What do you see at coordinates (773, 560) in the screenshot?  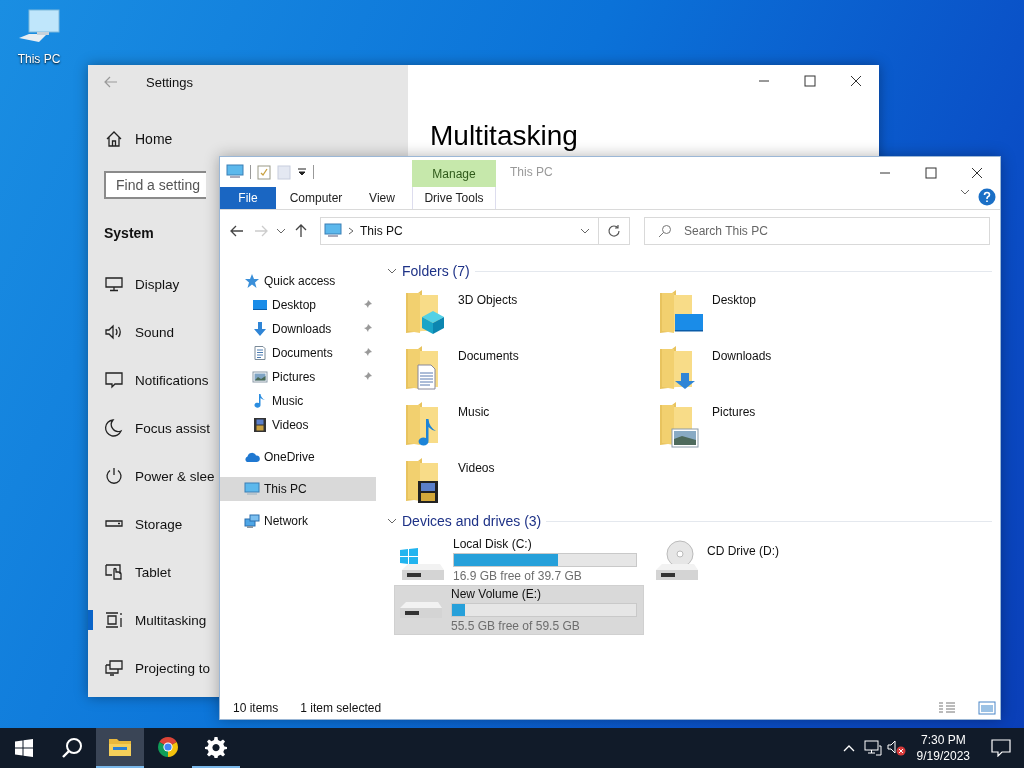 I see `drive-tile: CD Drive (D:)` at bounding box center [773, 560].